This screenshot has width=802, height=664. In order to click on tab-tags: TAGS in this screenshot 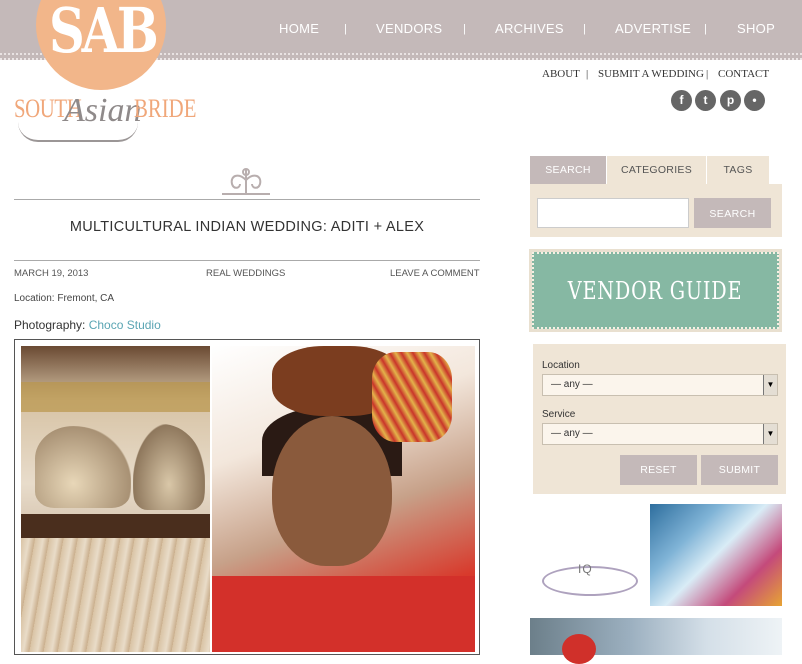, I will do `click(738, 170)`.